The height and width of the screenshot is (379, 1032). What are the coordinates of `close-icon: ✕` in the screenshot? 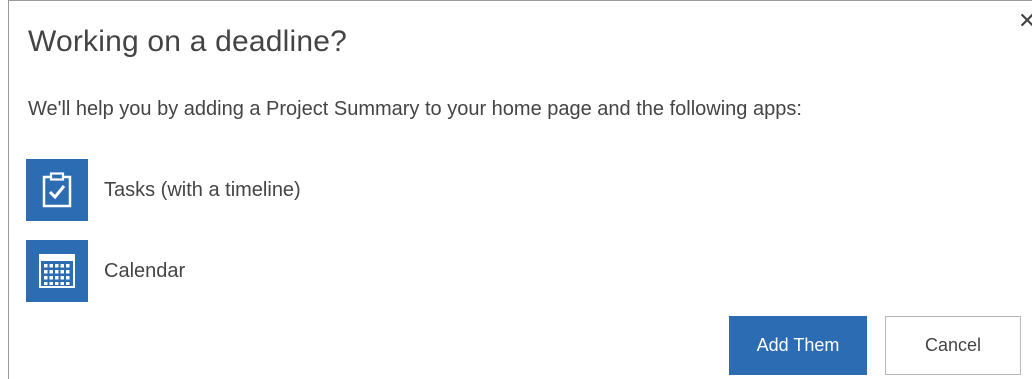 It's located at (1025, 21).